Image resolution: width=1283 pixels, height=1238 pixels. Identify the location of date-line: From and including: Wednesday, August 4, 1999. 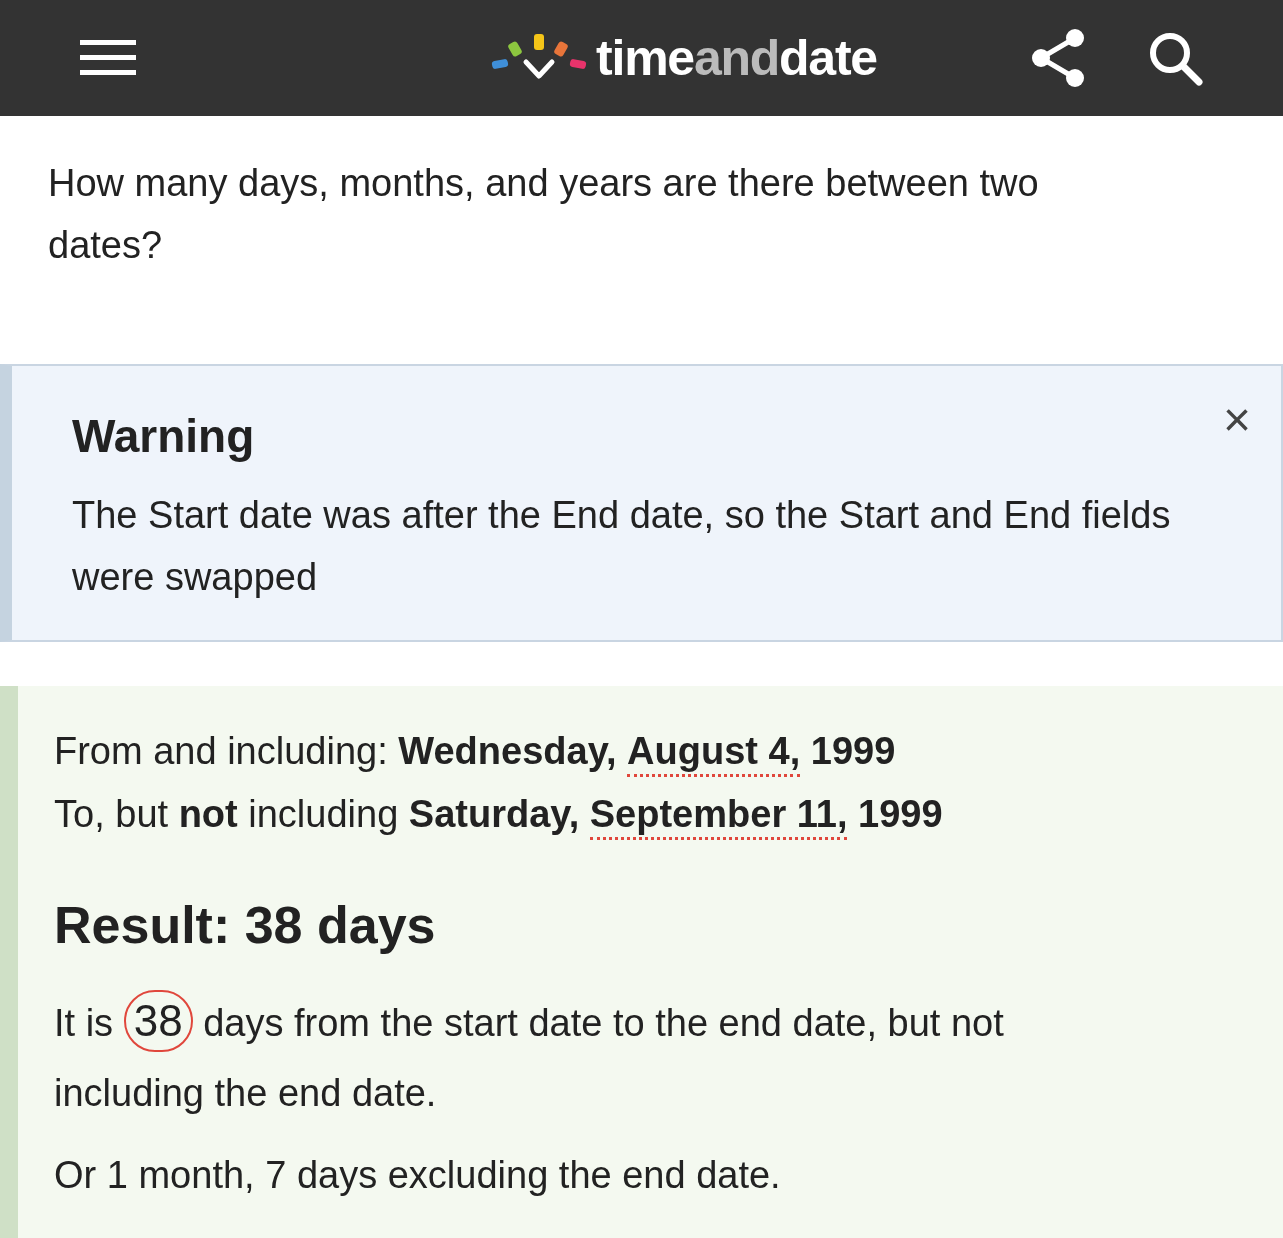
(608, 751).